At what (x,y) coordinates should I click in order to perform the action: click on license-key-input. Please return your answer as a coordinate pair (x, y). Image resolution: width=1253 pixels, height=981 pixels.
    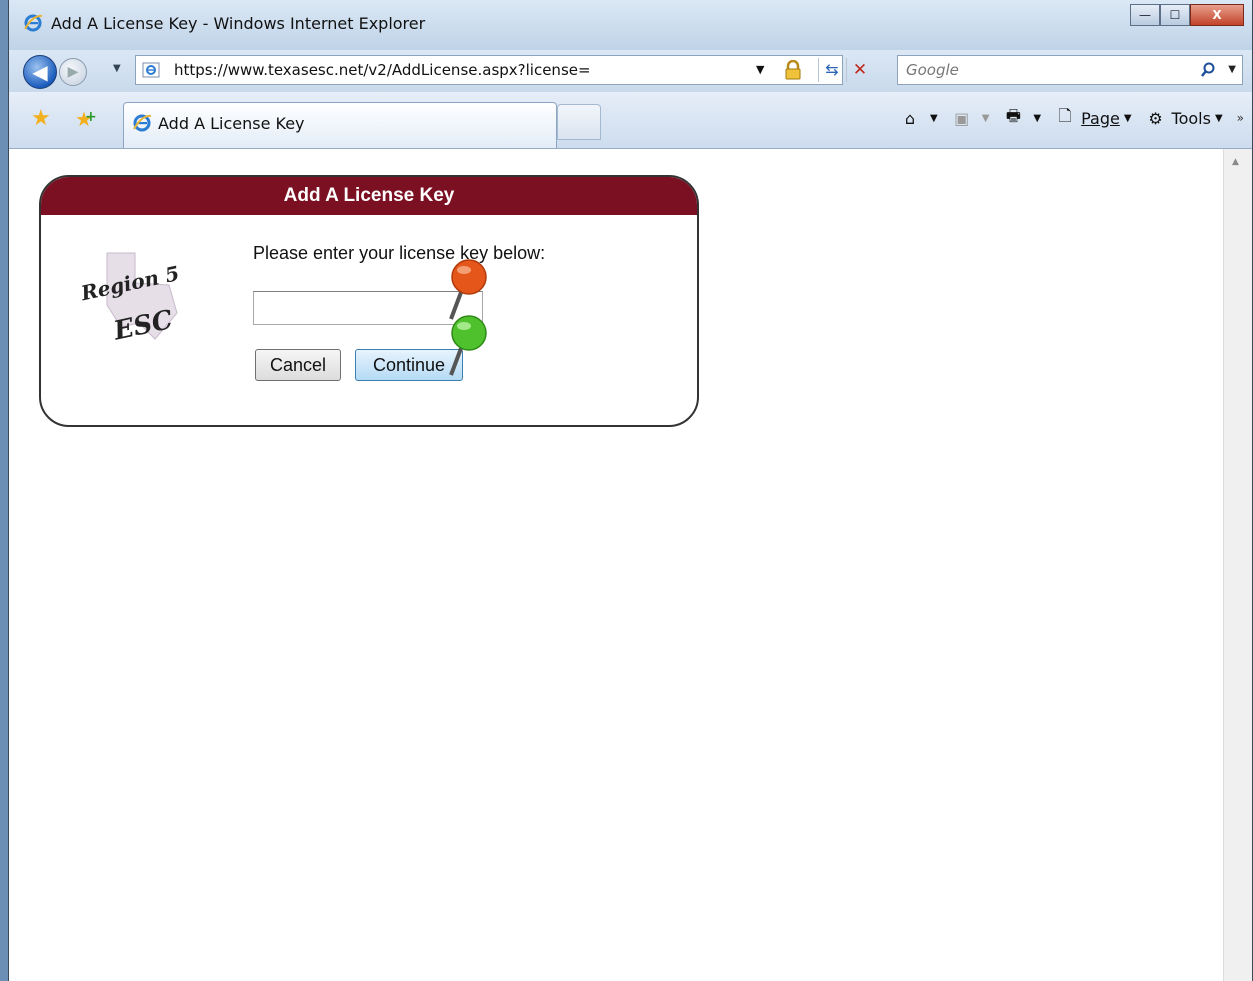
    Looking at the image, I should click on (368, 308).